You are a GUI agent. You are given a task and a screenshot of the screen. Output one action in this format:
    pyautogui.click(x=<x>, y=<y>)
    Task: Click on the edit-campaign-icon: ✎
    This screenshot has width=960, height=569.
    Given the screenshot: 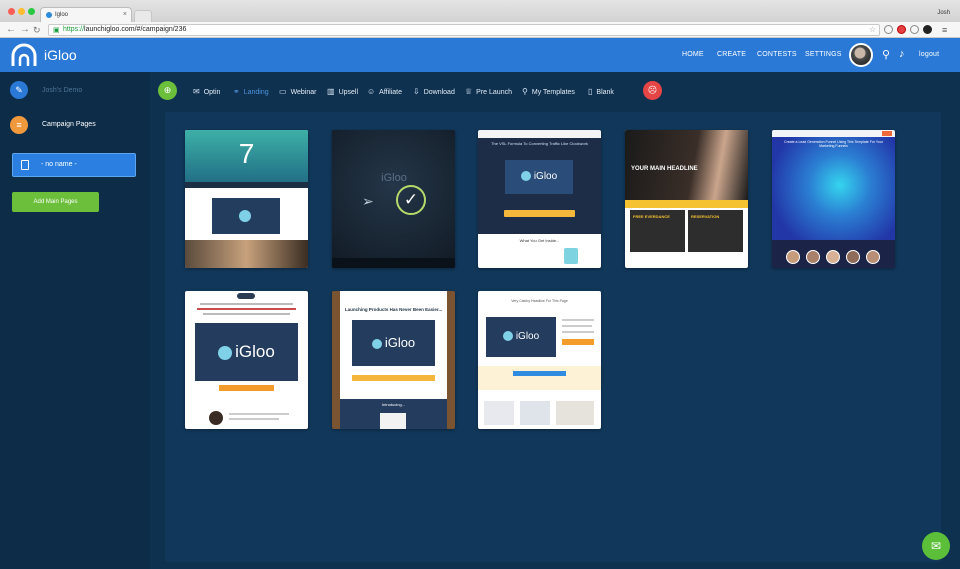 What is the action you would take?
    pyautogui.click(x=19, y=90)
    